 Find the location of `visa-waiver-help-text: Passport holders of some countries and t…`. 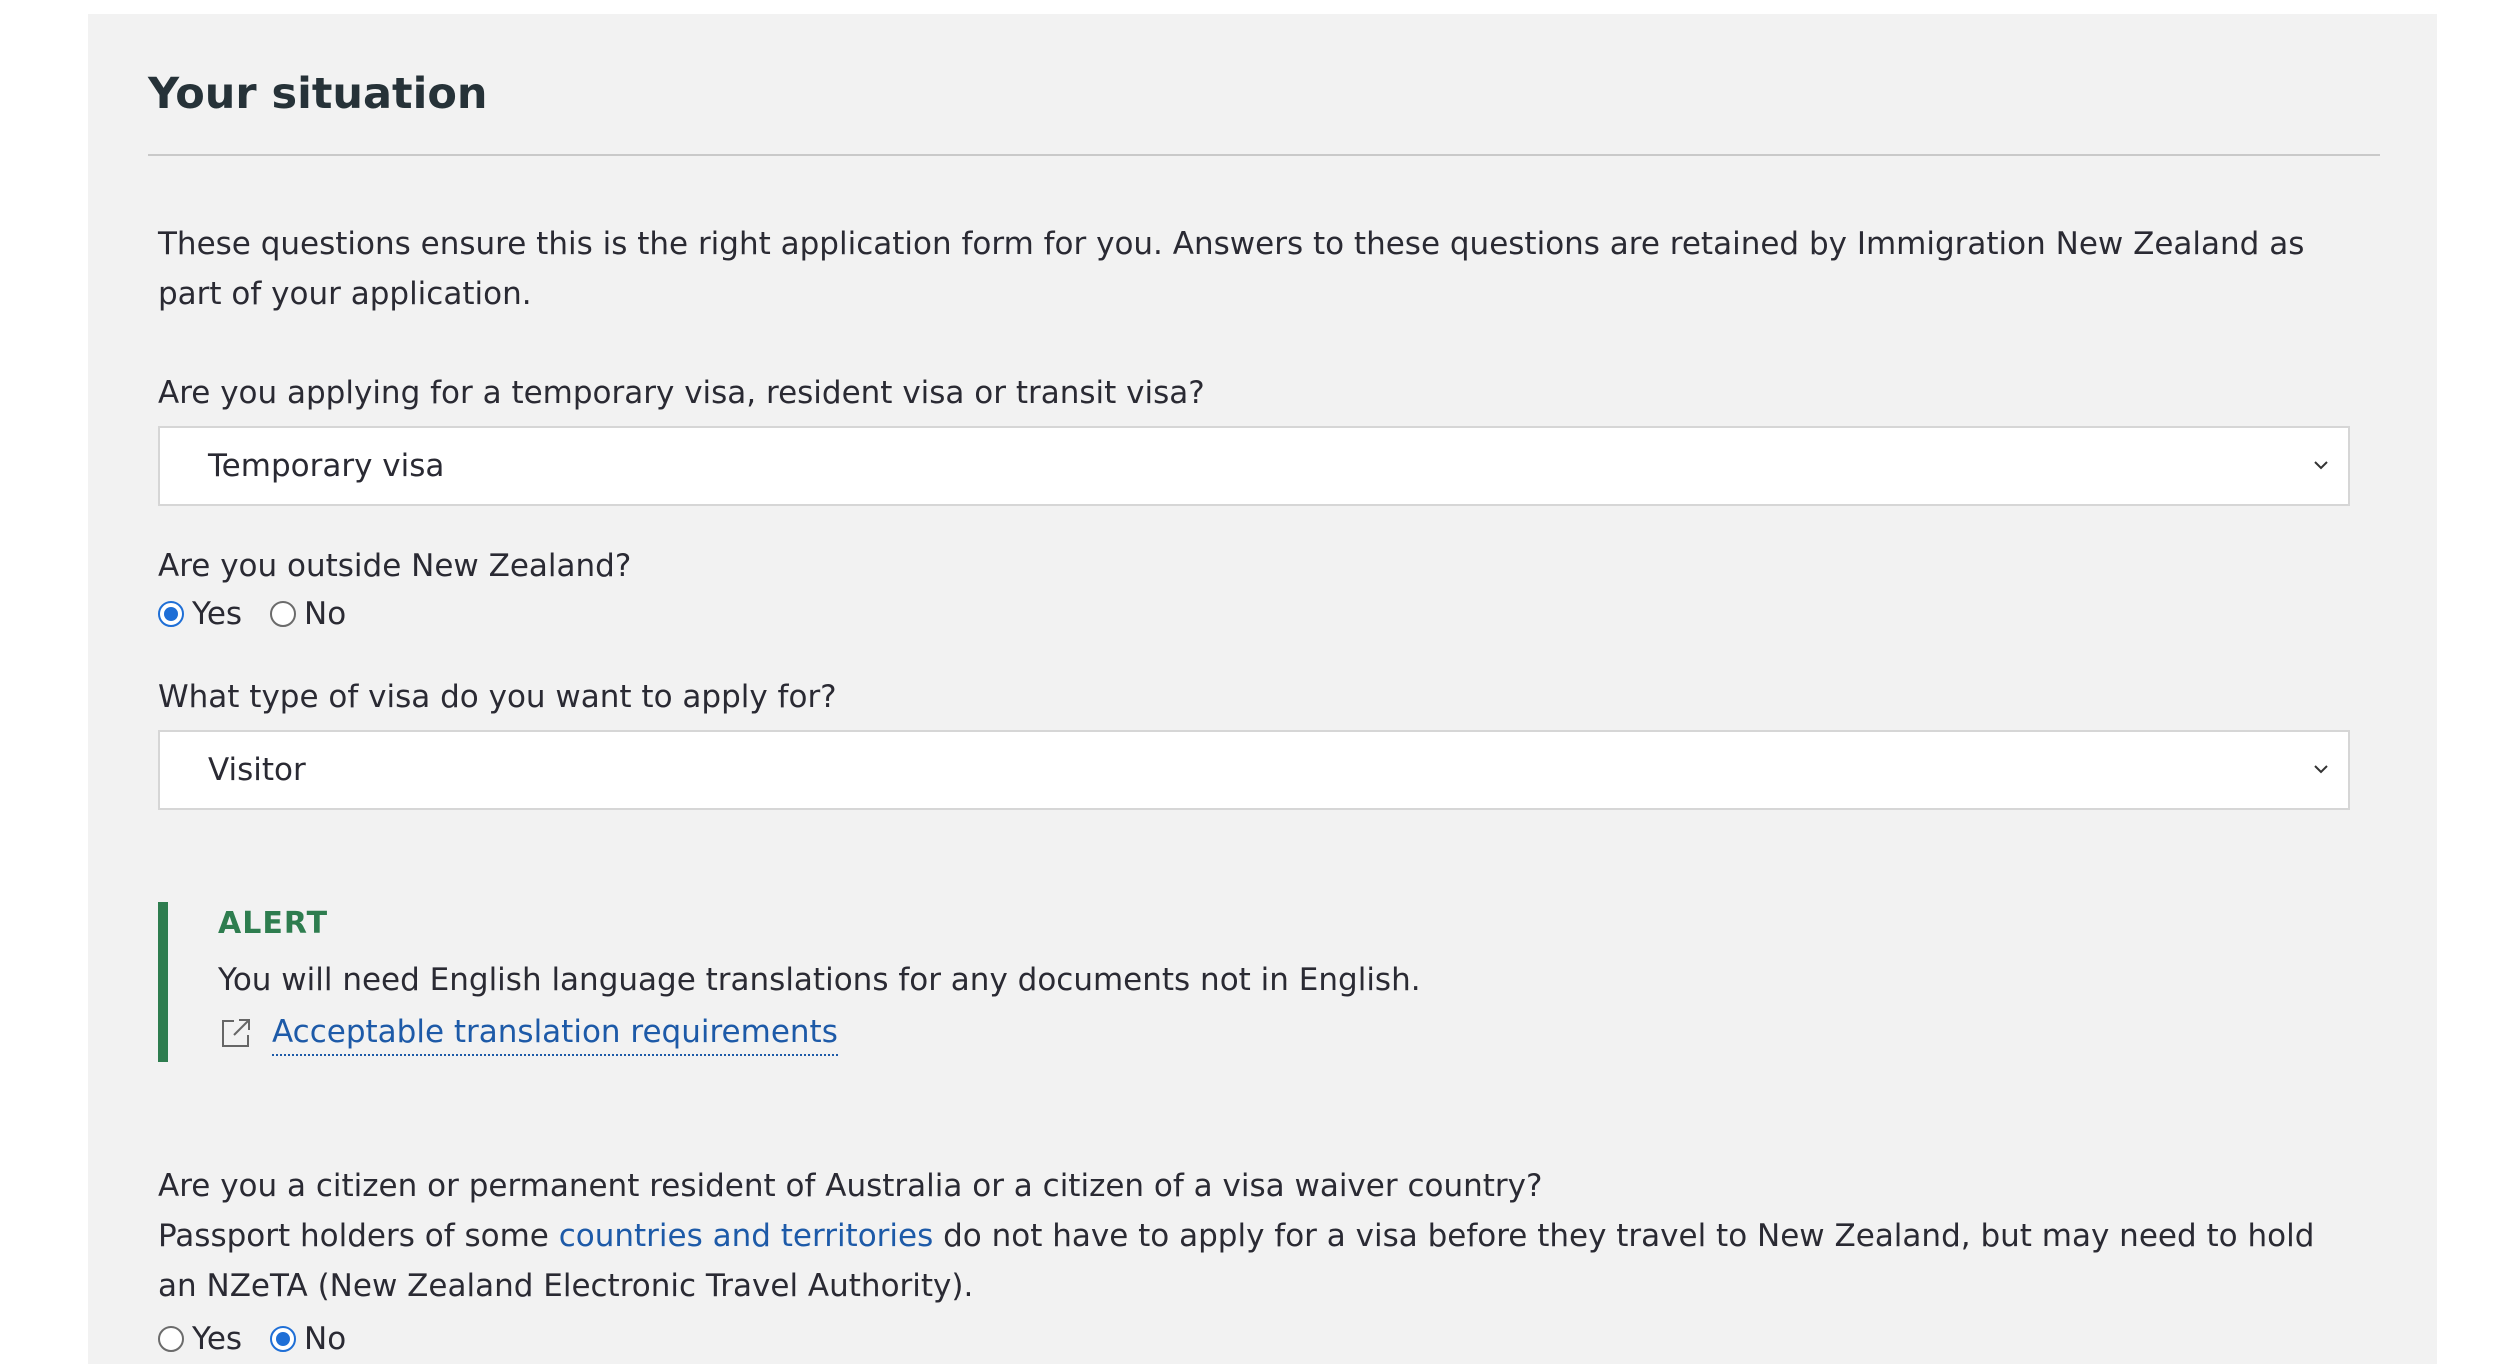

visa-waiver-help-text: Passport holders of some countries and t… is located at coordinates (1258, 1261).